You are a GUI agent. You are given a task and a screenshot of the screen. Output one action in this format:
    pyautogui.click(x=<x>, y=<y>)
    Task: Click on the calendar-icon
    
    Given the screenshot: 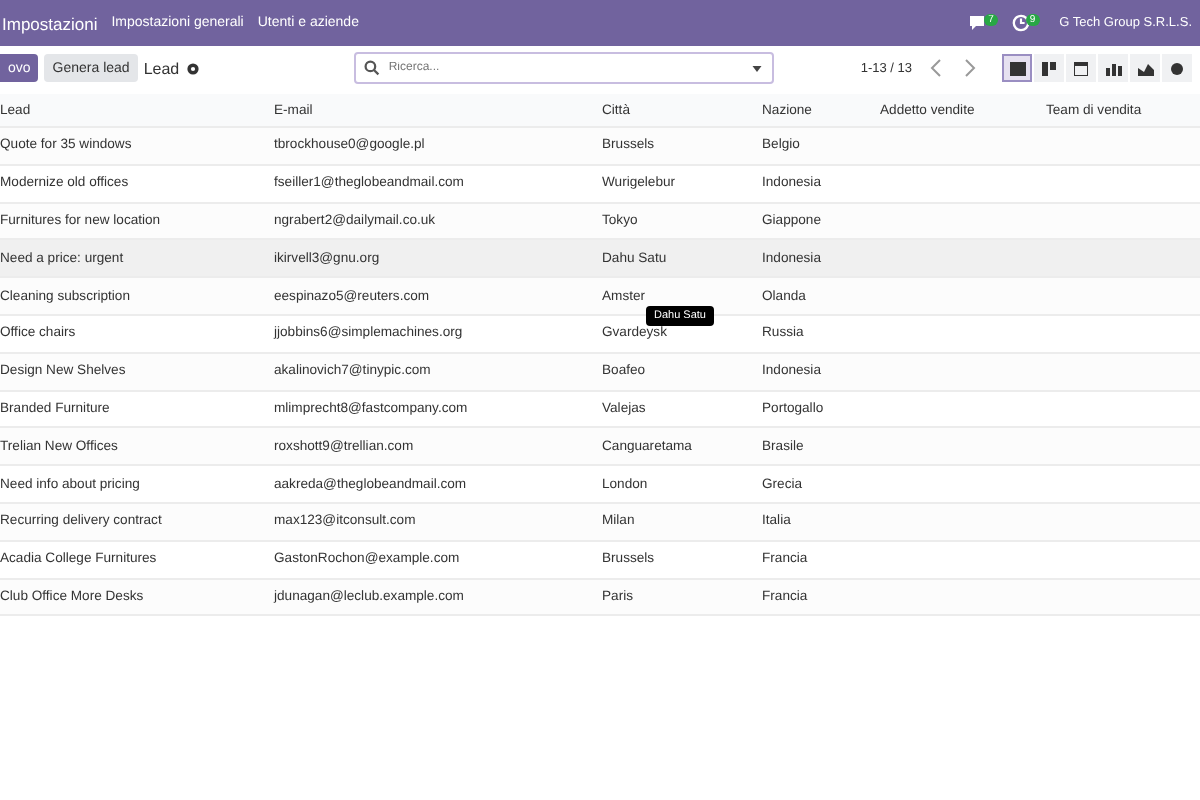 What is the action you would take?
    pyautogui.click(x=1081, y=68)
    